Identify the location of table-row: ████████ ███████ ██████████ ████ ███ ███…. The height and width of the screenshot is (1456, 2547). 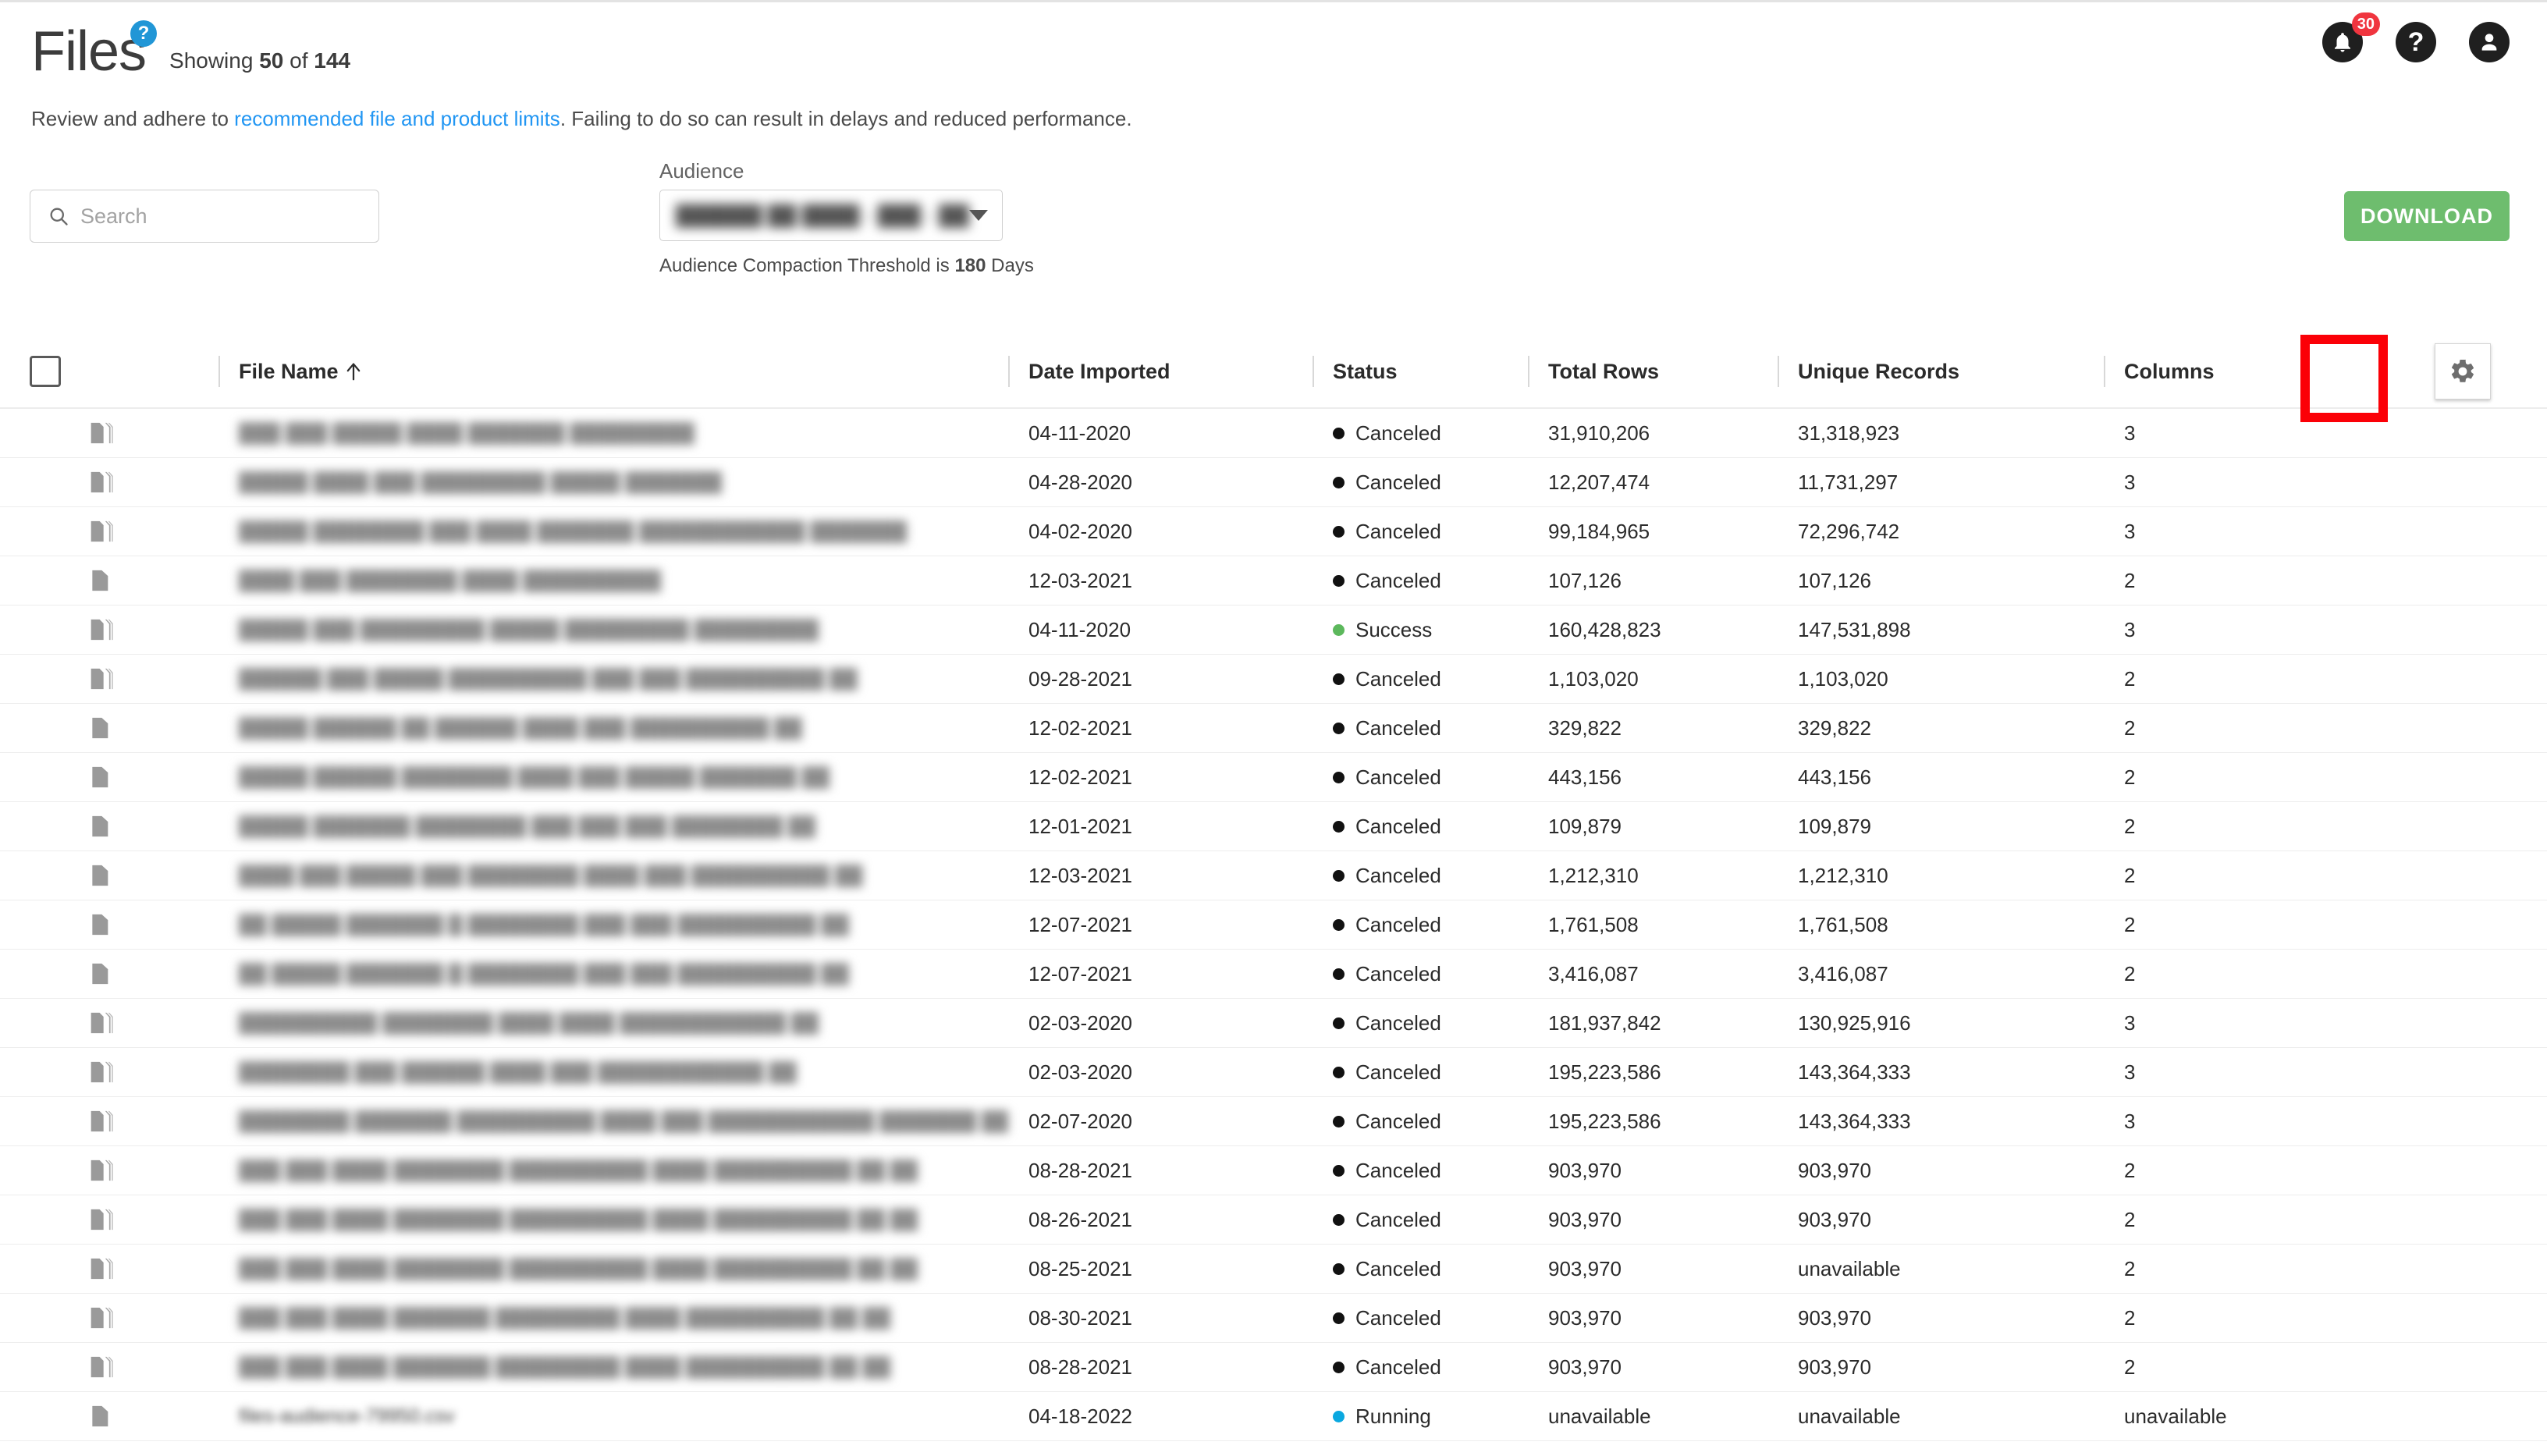
(1273, 1121).